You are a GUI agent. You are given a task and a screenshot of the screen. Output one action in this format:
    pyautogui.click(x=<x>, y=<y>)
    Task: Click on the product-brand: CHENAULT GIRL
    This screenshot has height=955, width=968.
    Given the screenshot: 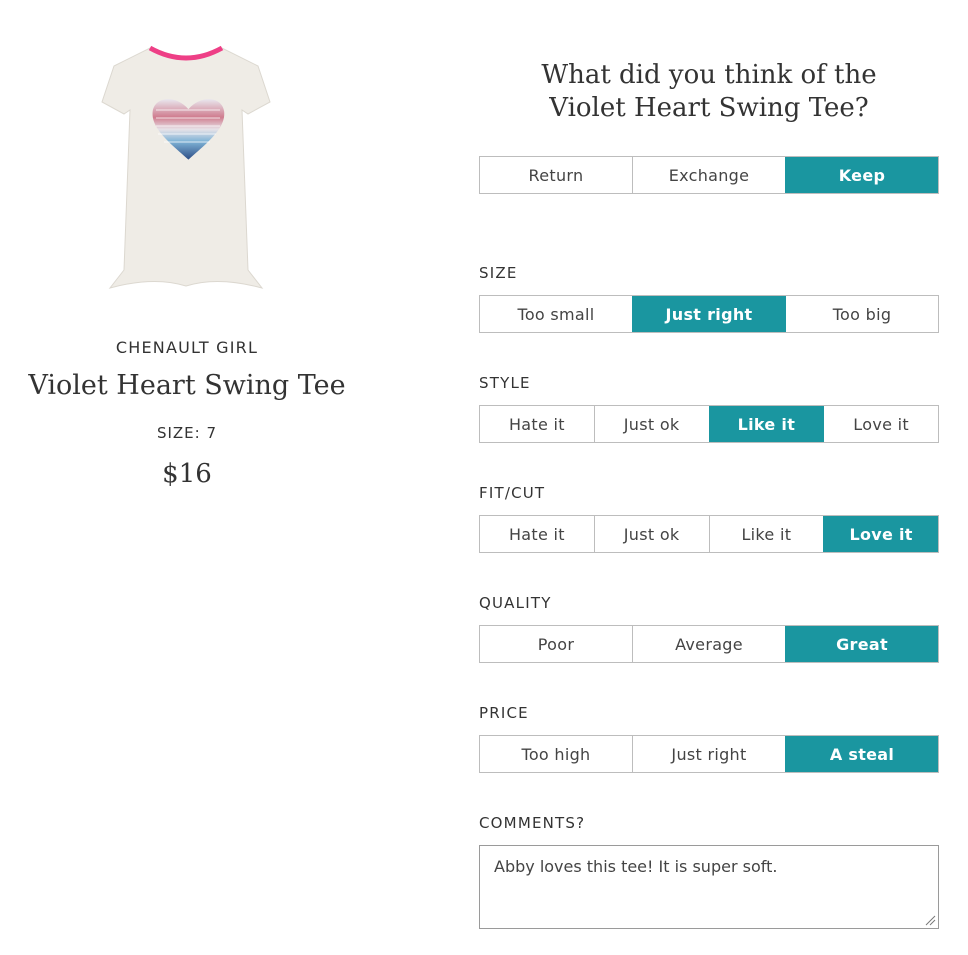 What is the action you would take?
    pyautogui.click(x=187, y=347)
    